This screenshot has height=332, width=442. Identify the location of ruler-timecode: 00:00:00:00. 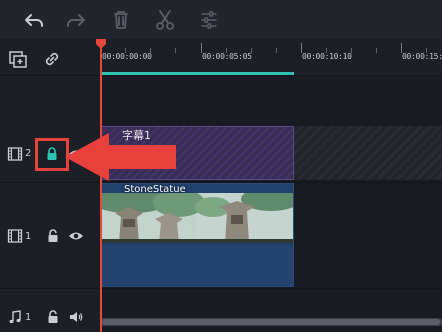
(127, 56).